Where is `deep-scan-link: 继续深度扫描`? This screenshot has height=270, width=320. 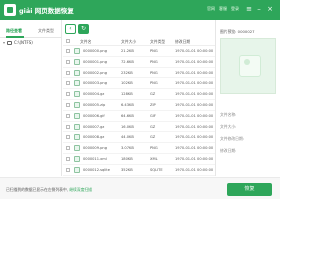
deep-scan-link: 继续深度扫描 is located at coordinates (80, 189).